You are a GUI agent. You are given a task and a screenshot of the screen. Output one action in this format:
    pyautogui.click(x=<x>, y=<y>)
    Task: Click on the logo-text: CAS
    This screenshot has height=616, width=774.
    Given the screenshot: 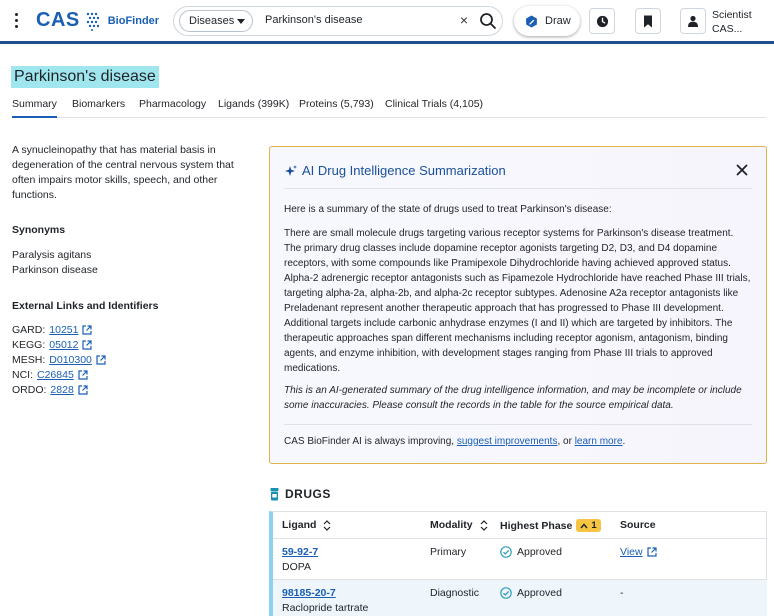 What is the action you would take?
    pyautogui.click(x=58, y=20)
    